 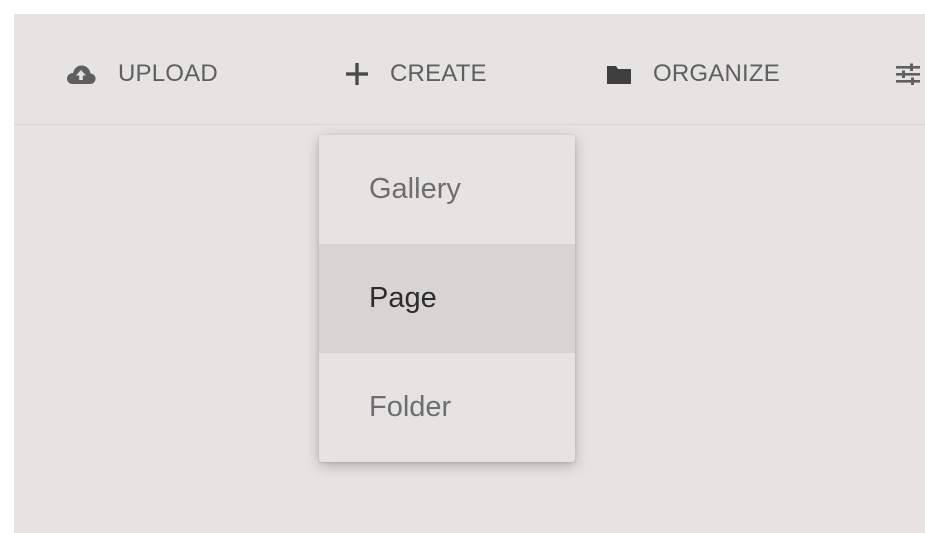 I want to click on organize-button: ORGANIZE, so click(x=693, y=74).